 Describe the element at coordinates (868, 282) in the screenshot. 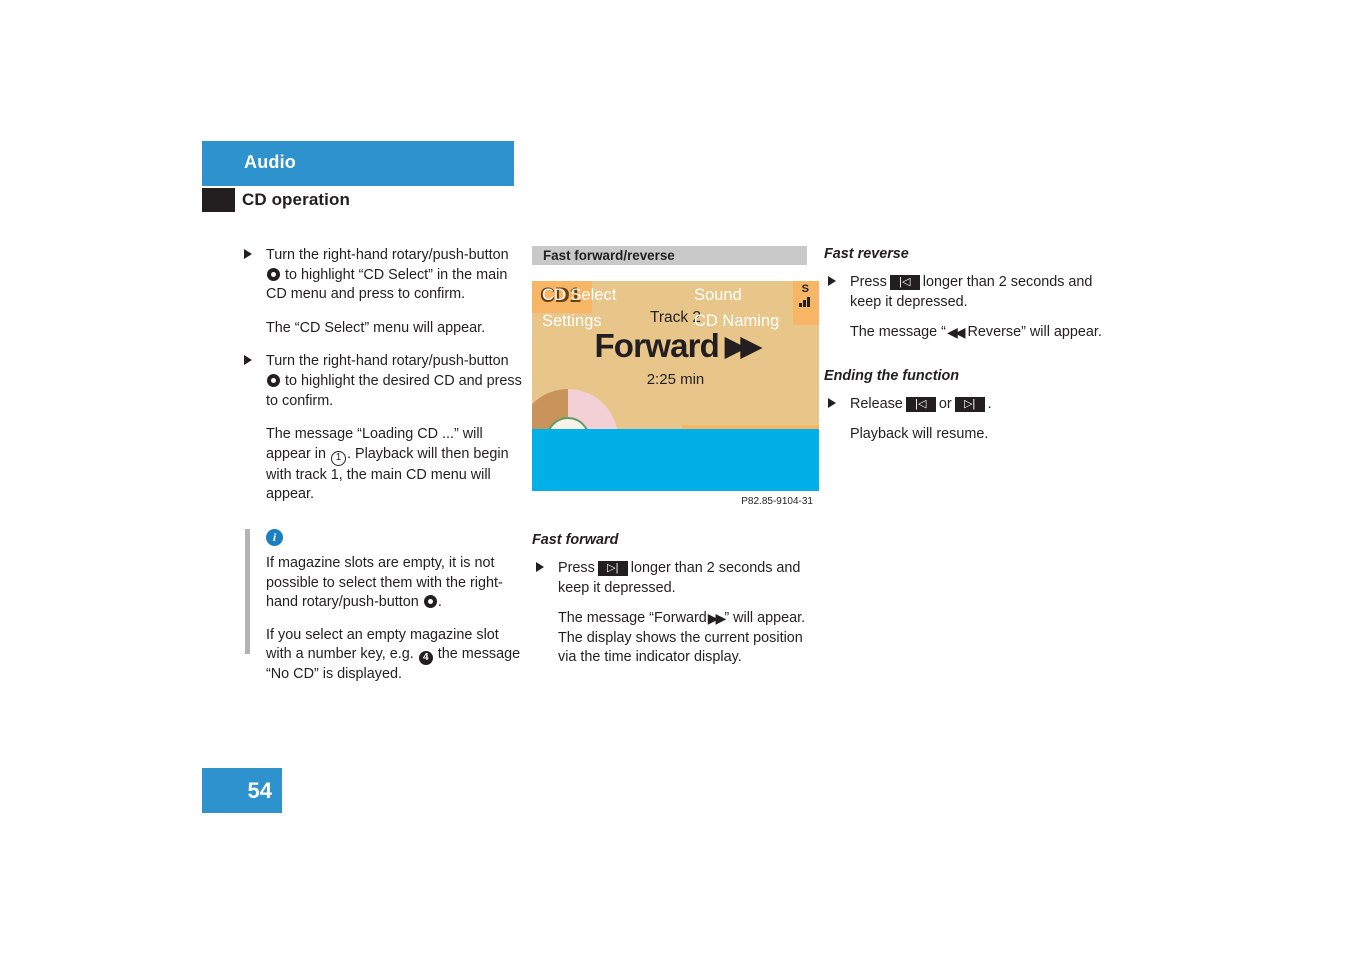

I see `fast-reverse-step-text-before: Press` at that location.